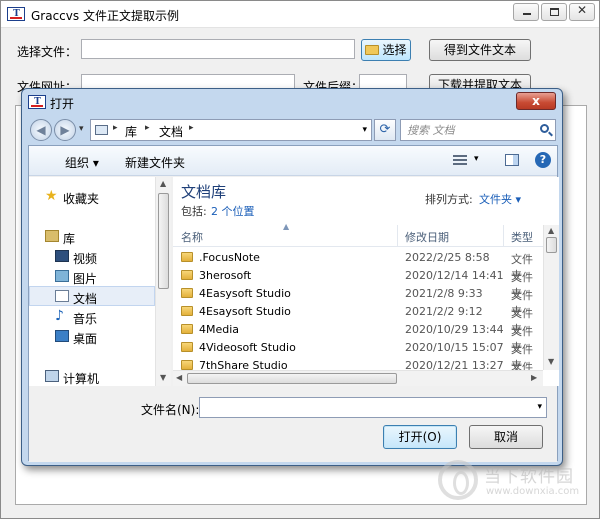 This screenshot has width=600, height=519. I want to click on file-name: 3herosoft, so click(225, 275).